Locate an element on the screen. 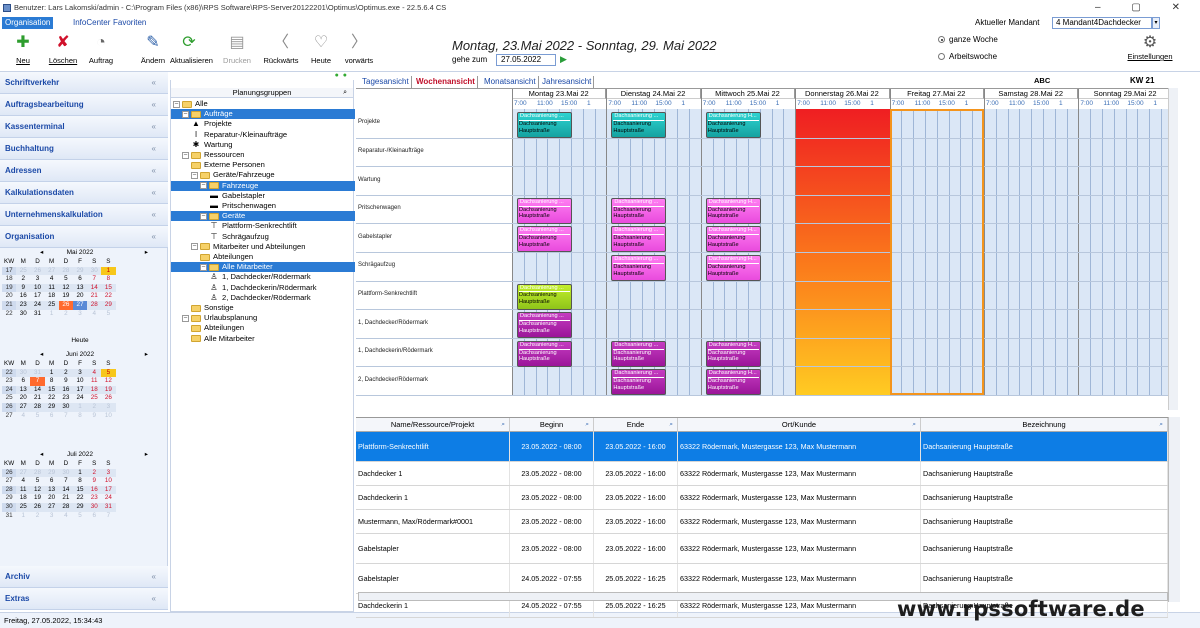  goto-date-input: 27.05.2022 is located at coordinates (526, 60).